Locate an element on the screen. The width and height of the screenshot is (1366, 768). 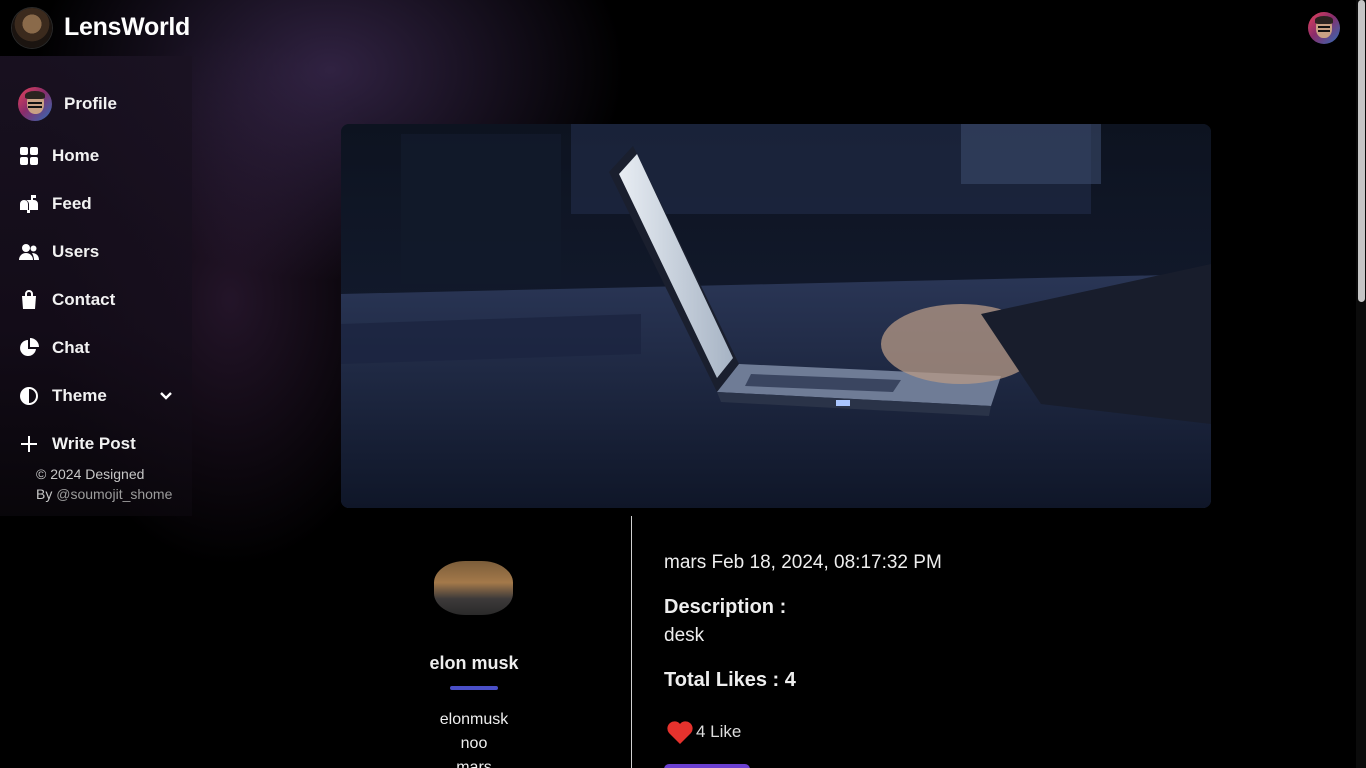
sidebar-item-label: Contact is located at coordinates (84, 299).